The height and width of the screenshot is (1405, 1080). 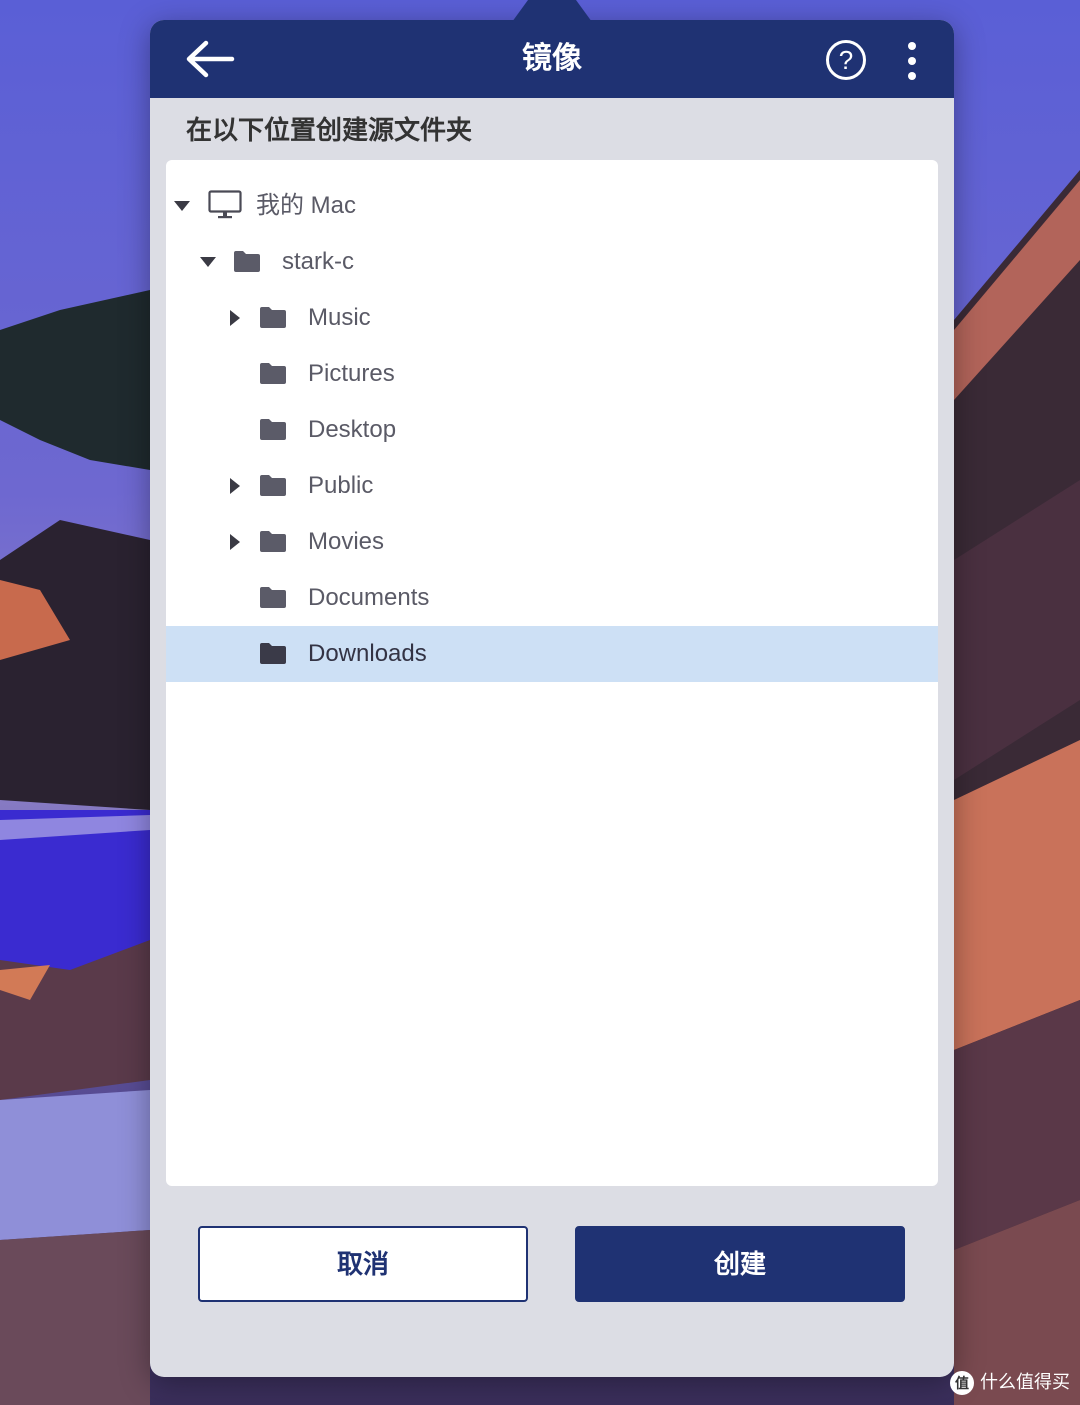 I want to click on tree-row-label: 我的 Mac, so click(x=306, y=205).